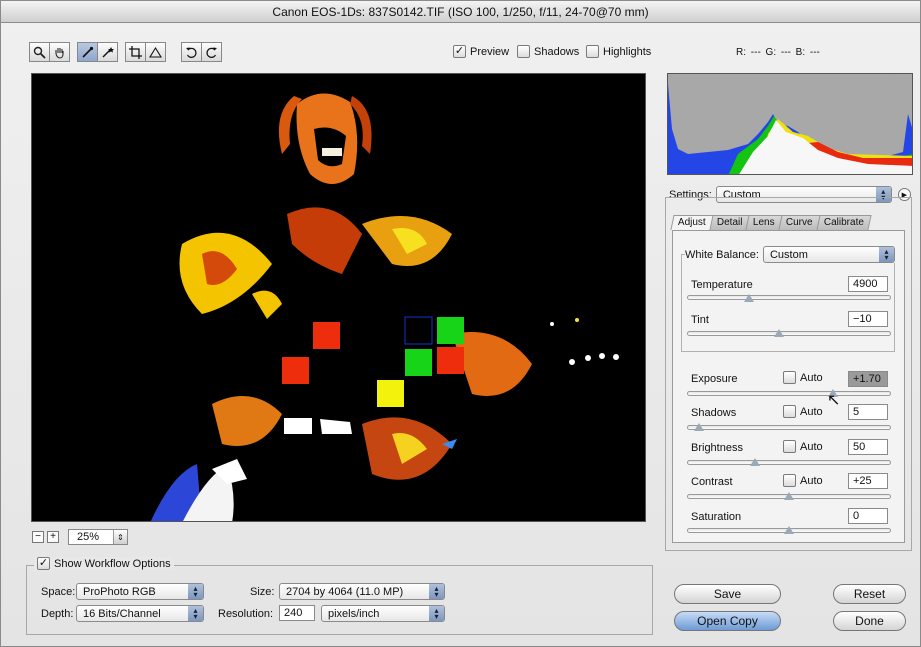 This screenshot has height=647, width=921. Describe the element at coordinates (262, 592) in the screenshot. I see `size-label: Size:` at that location.